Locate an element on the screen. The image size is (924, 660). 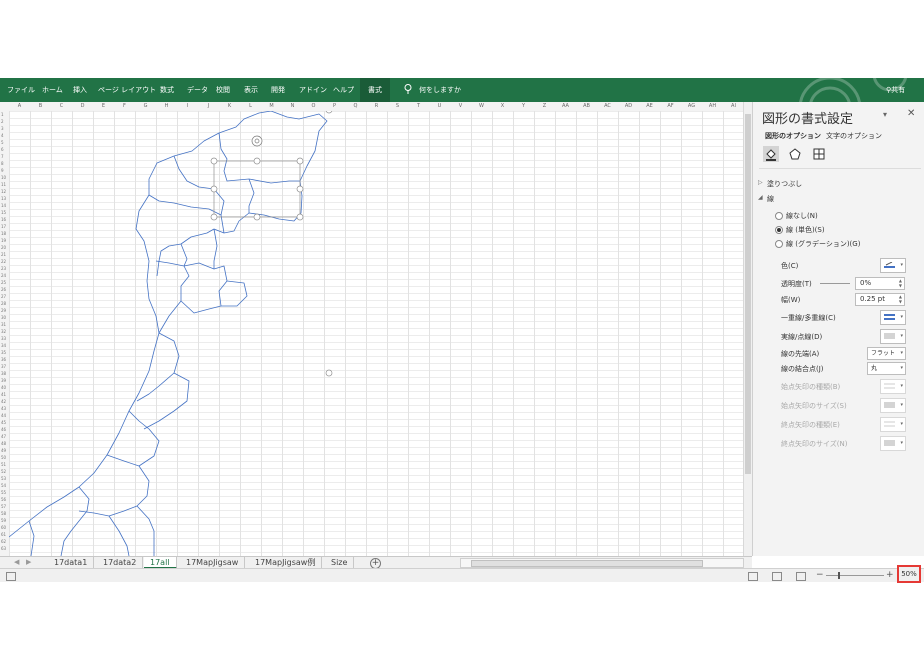
zoom-out-icon: − is located at coordinates (820, 575).